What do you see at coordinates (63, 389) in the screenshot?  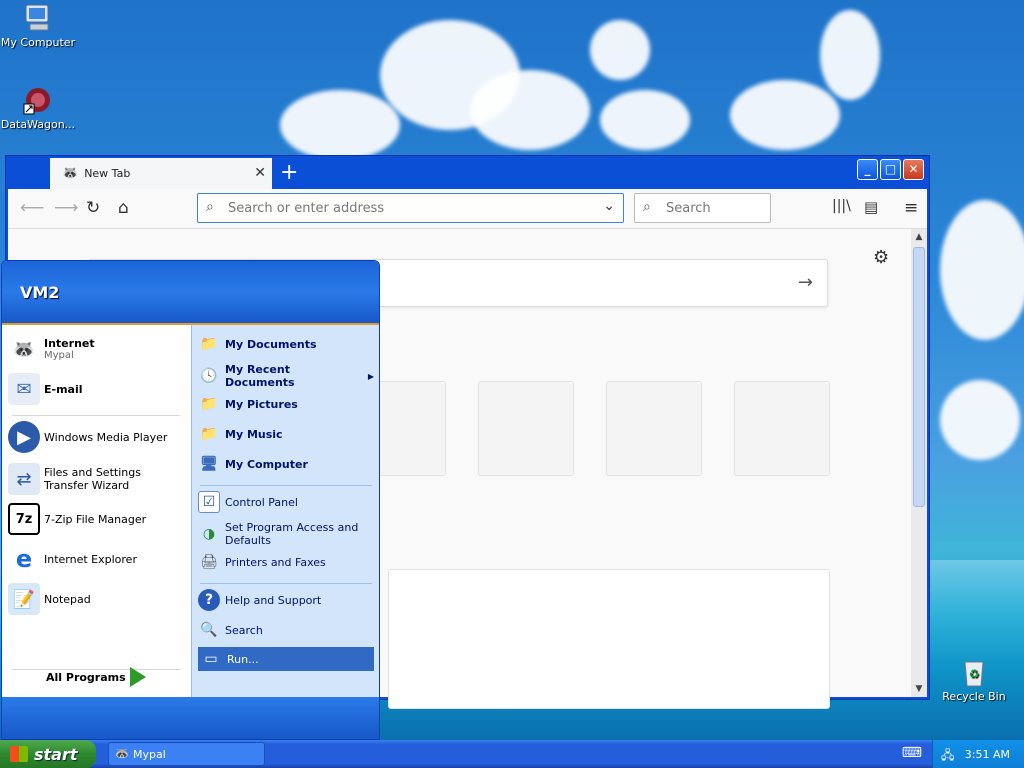 I see `item-label: E-mail` at bounding box center [63, 389].